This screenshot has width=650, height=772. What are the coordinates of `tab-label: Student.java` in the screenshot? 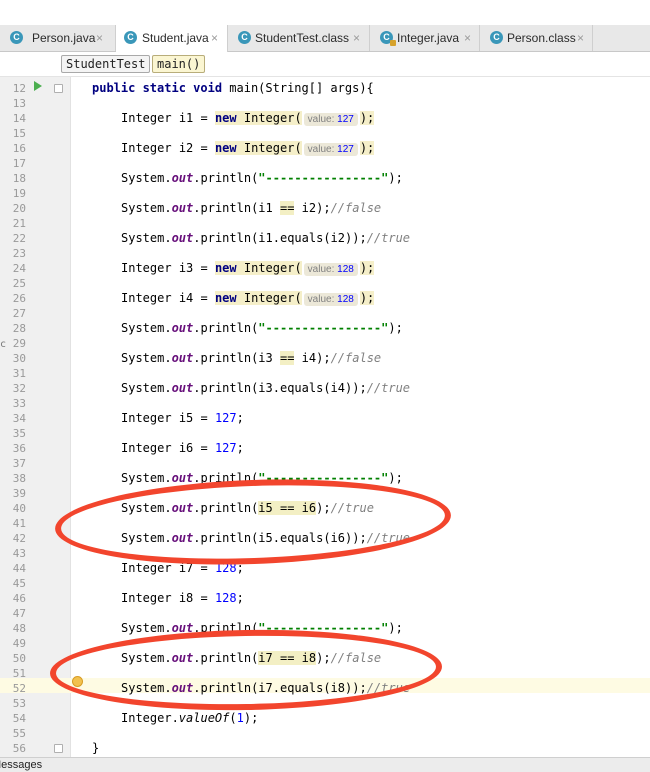 It's located at (175, 38).